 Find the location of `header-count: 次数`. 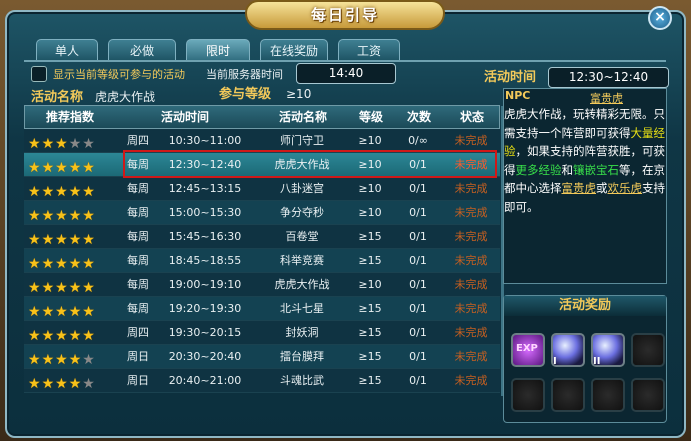

header-count: 次数 is located at coordinates (418, 117).